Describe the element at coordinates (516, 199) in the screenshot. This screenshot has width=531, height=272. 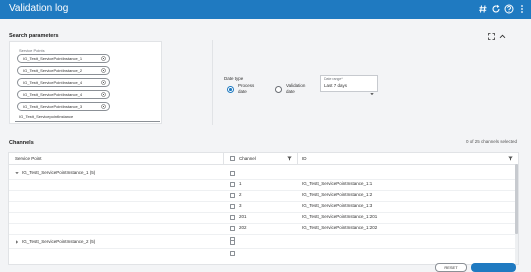
I see `scrollbar-thumb` at that location.